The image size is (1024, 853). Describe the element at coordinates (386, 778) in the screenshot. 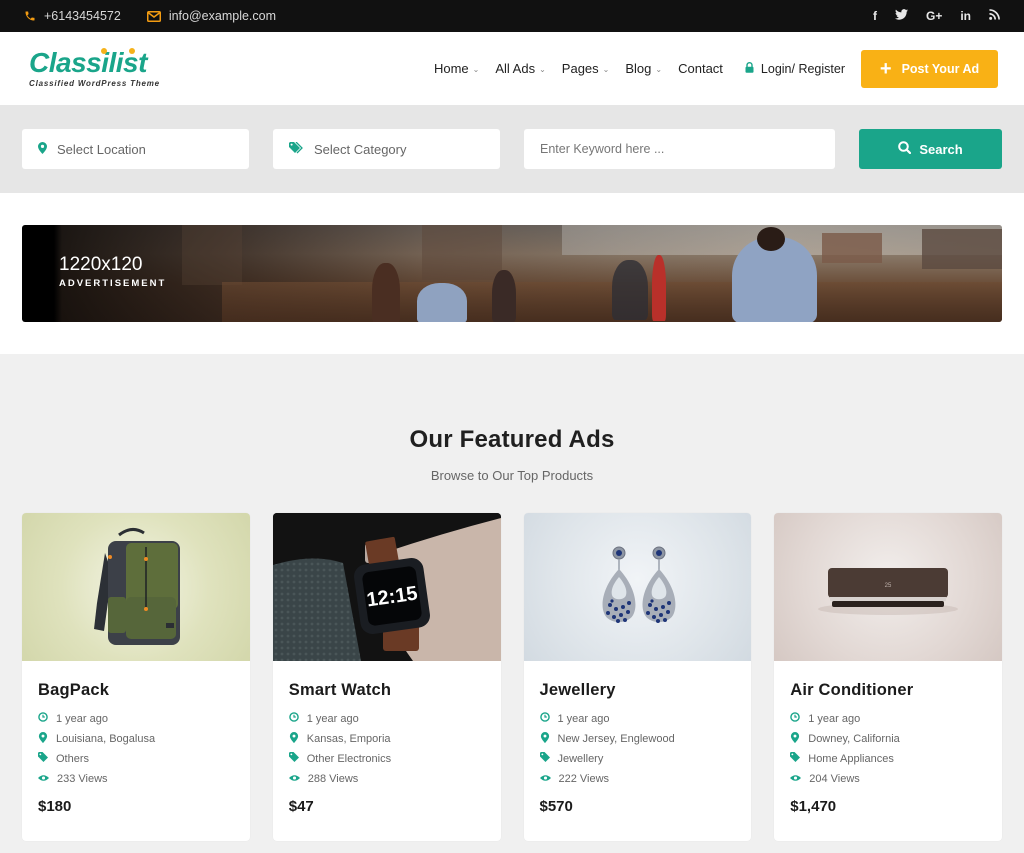

I see `ad-views: 288 Views` at that location.